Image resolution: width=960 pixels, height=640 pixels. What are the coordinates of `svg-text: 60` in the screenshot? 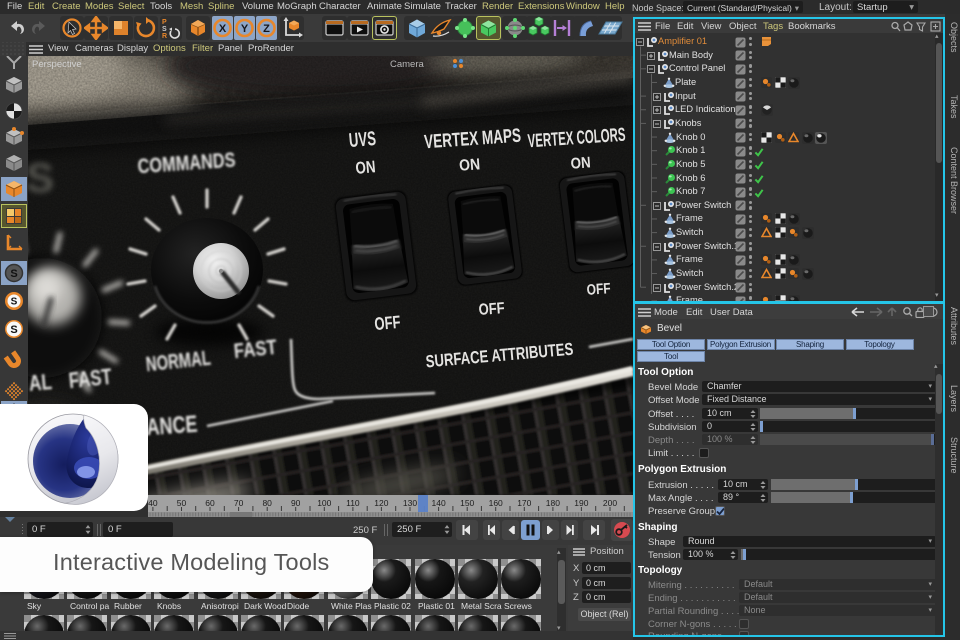 It's located at (210, 503).